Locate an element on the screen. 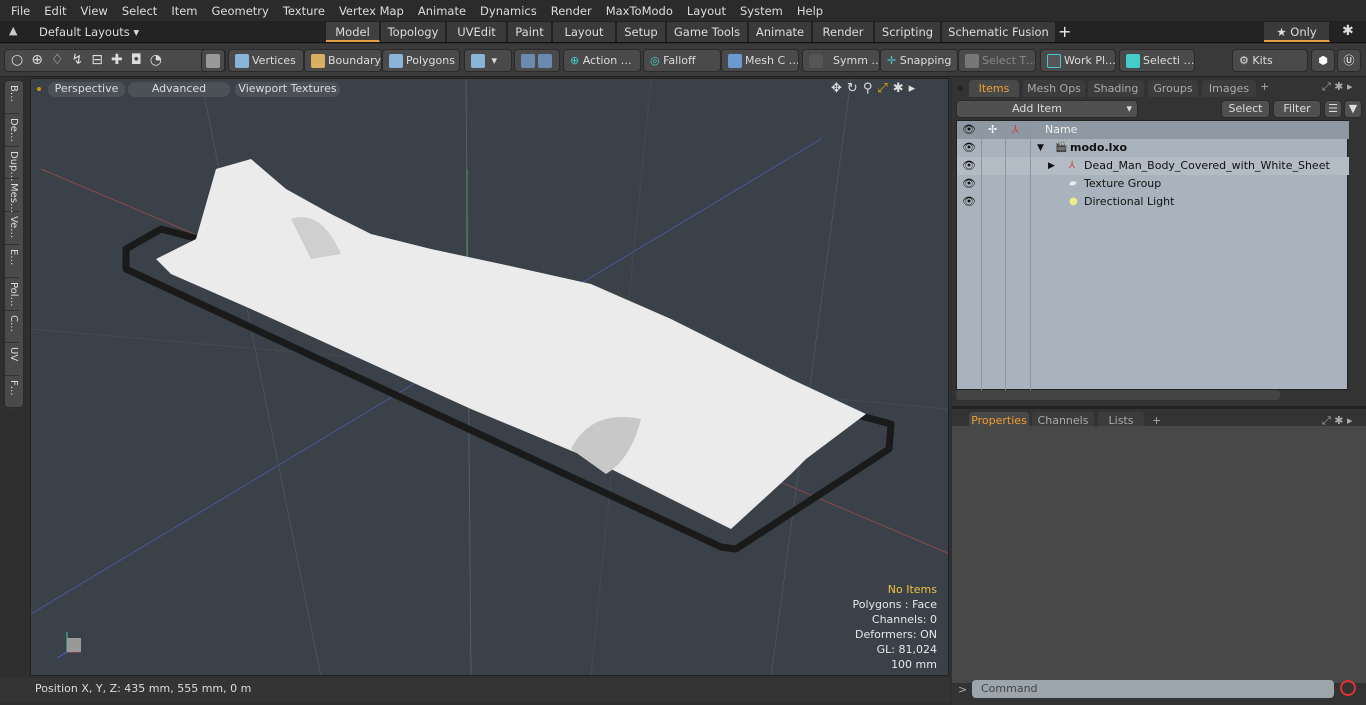  polygons-button: Polygons is located at coordinates (421, 60).